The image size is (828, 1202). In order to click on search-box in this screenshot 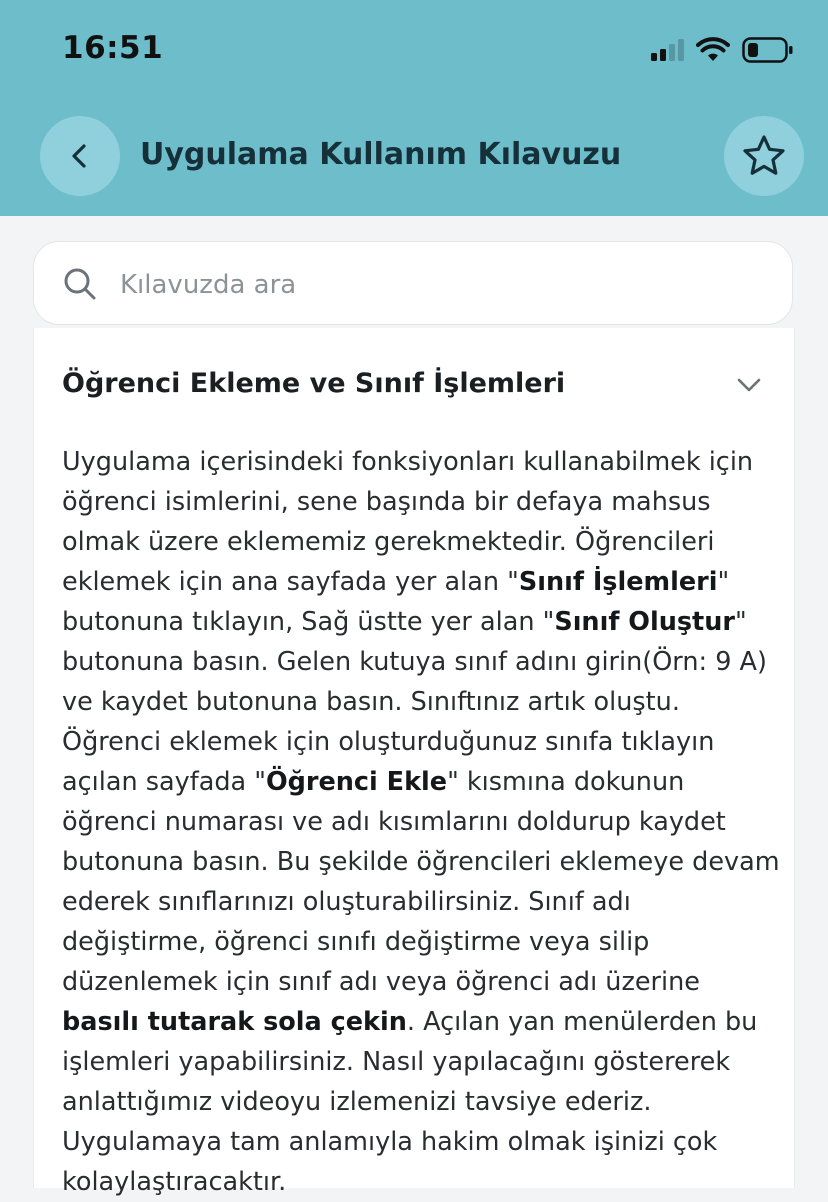, I will do `click(413, 283)`.